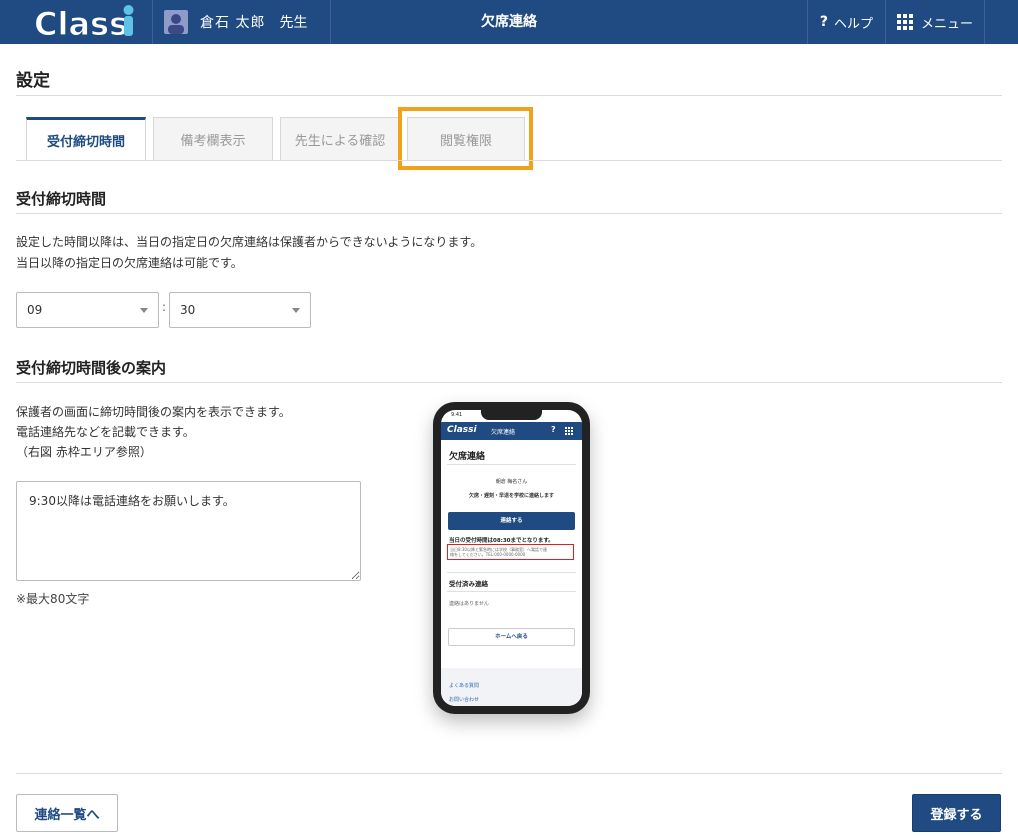 Image resolution: width=1018 pixels, height=839 pixels. Describe the element at coordinates (249, 242) in the screenshot. I see `deadline-description-1: 設定した時間以降は、当日の指定日の欠席連絡は保護者からできないようになります。` at that location.